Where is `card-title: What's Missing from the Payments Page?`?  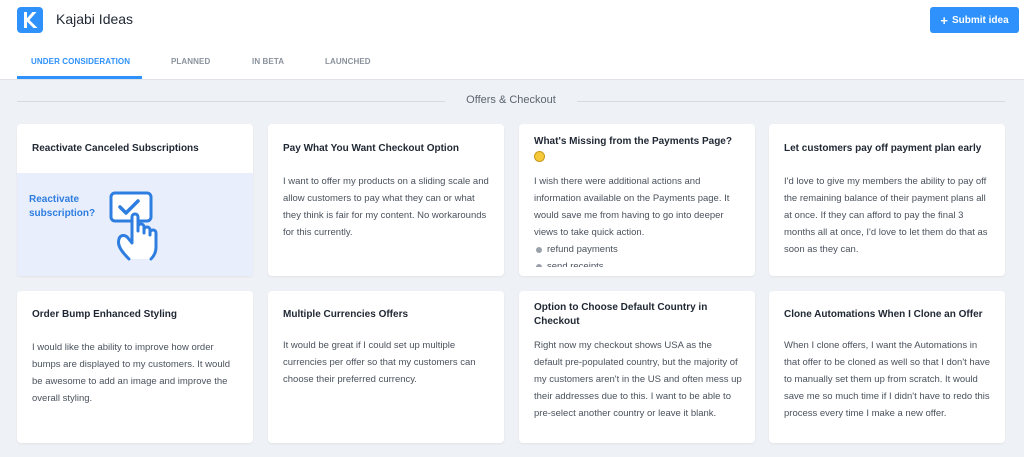
card-title: What's Missing from the Payments Page? is located at coordinates (638, 149).